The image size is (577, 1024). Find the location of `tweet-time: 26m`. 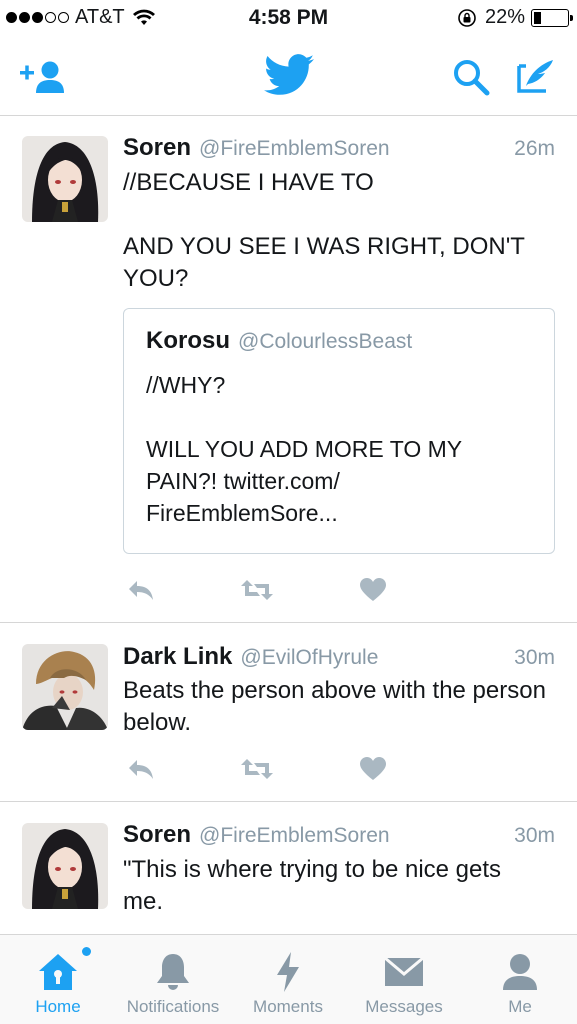

tweet-time: 26m is located at coordinates (534, 148).